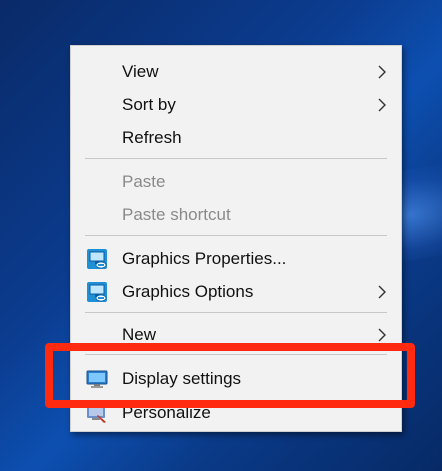  What do you see at coordinates (166, 412) in the screenshot?
I see `menu-item-personalize-label: Personalize` at bounding box center [166, 412].